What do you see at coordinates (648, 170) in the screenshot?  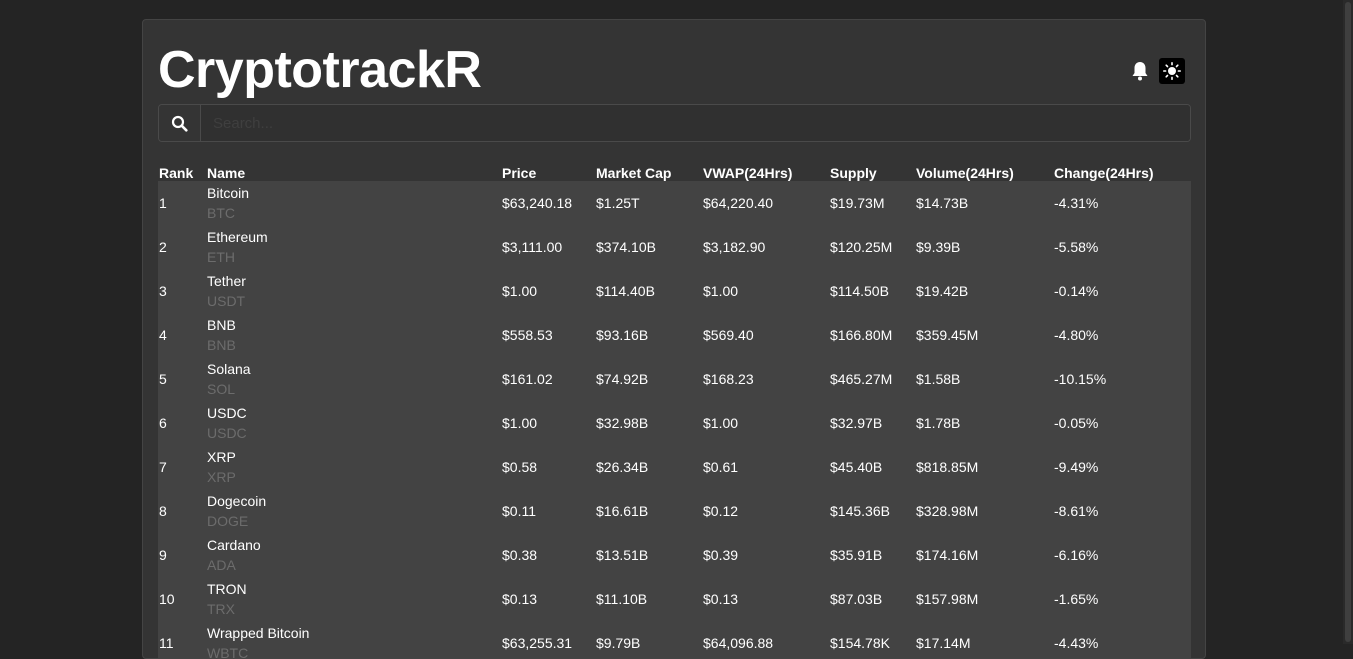 I see `header-market-cap: Market Cap` at bounding box center [648, 170].